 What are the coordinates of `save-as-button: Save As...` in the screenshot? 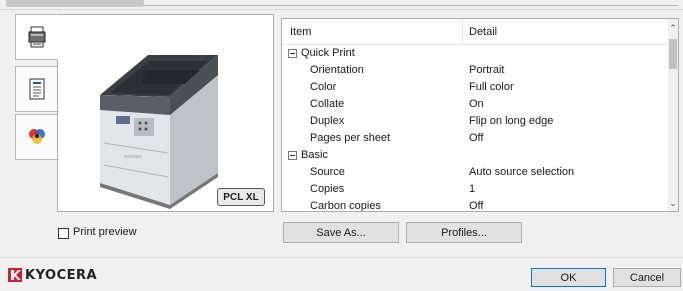 It's located at (341, 232).